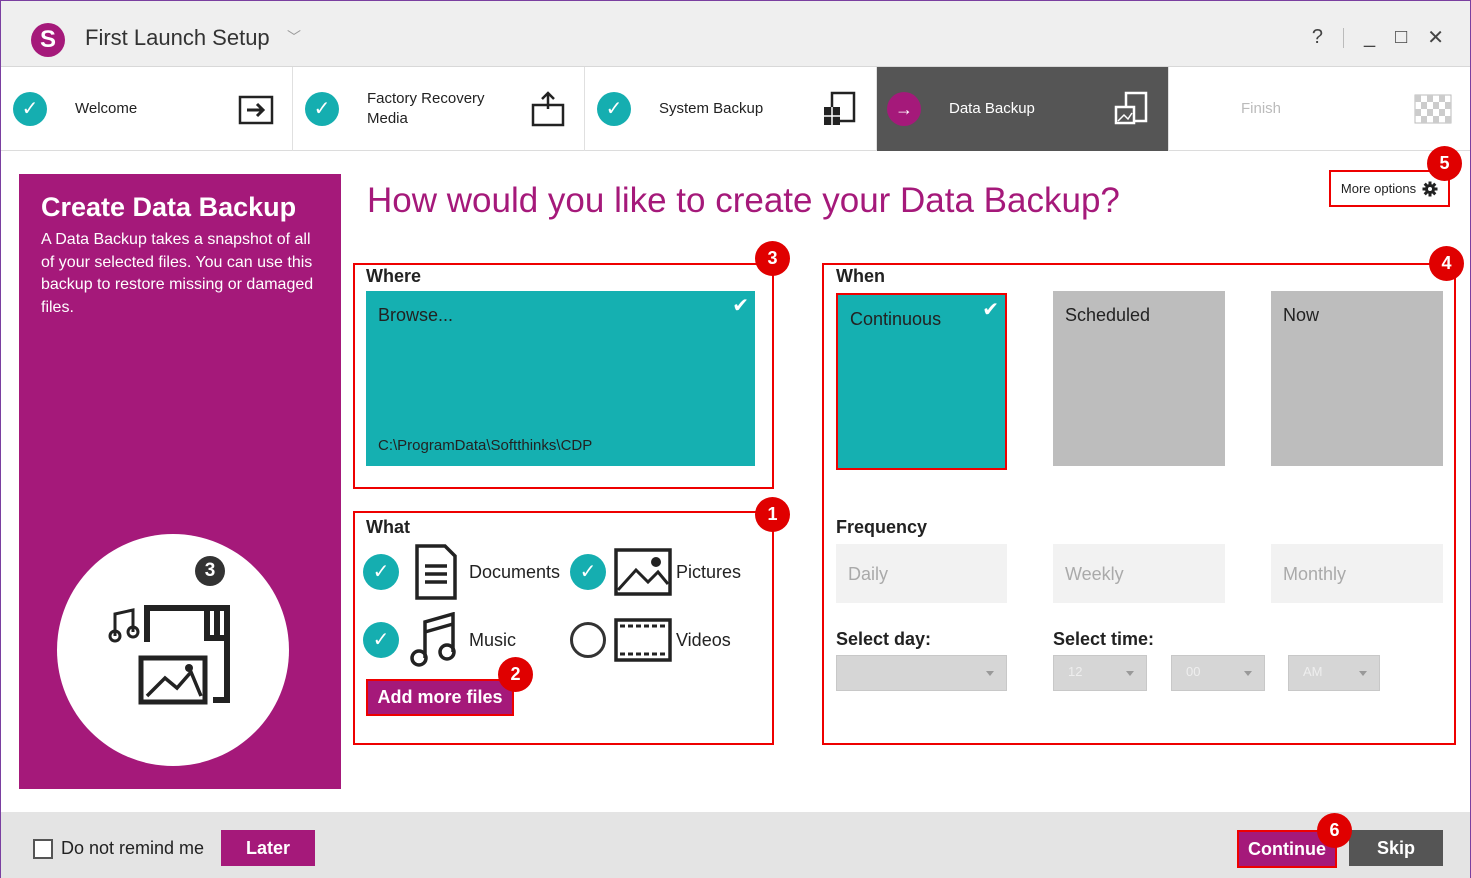 The height and width of the screenshot is (878, 1471). What do you see at coordinates (294, 37) in the screenshot?
I see `chevron-down-icon: ﹀` at bounding box center [294, 37].